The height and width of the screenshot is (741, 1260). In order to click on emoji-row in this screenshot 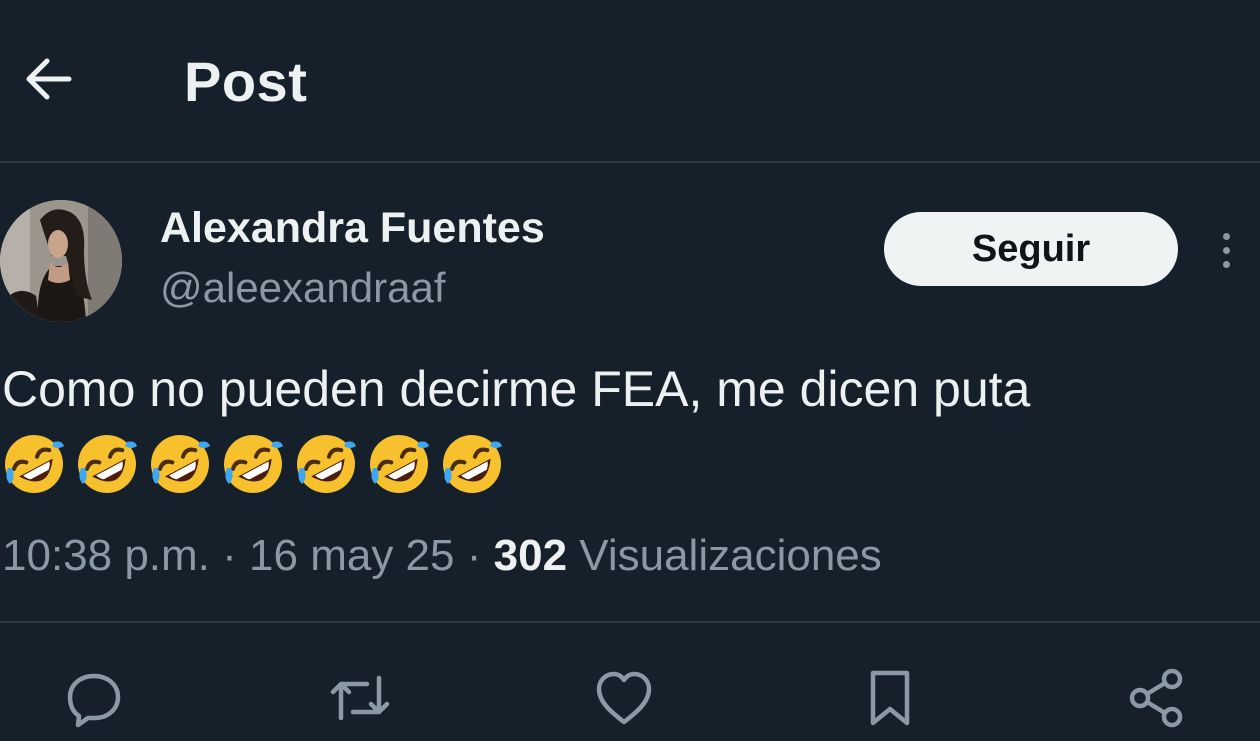, I will do `click(253, 466)`.